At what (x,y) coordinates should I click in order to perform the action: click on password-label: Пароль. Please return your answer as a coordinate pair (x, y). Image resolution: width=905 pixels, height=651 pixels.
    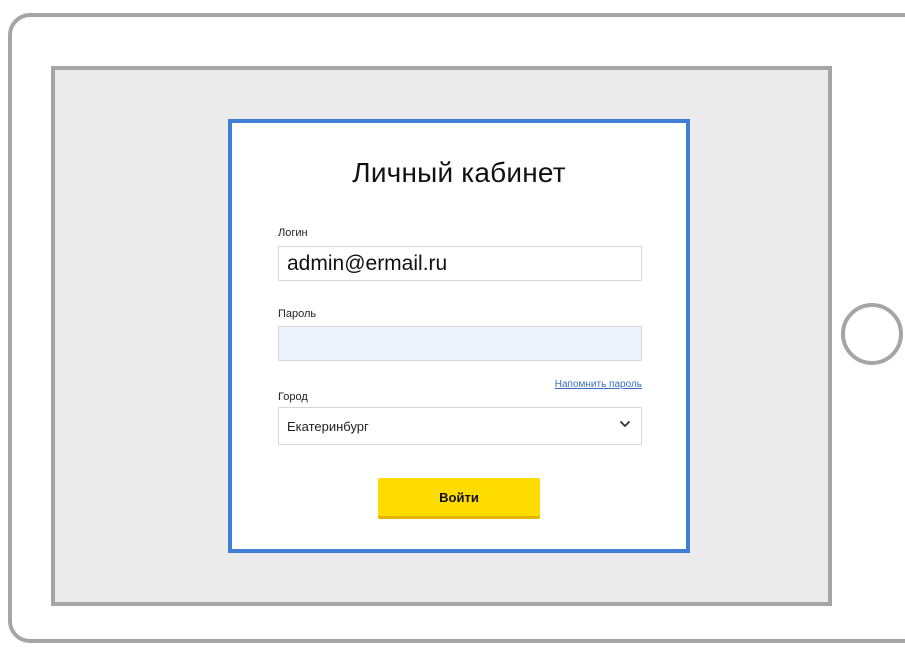
    Looking at the image, I should click on (297, 314).